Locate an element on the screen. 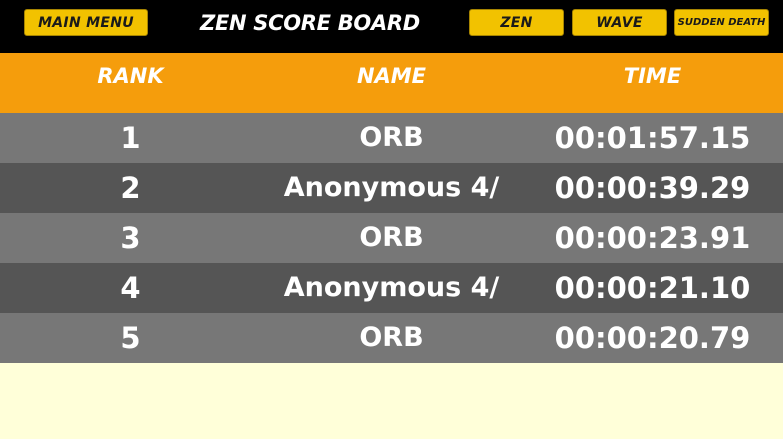 The image size is (783, 439). rank-cell: 1 is located at coordinates (130, 138).